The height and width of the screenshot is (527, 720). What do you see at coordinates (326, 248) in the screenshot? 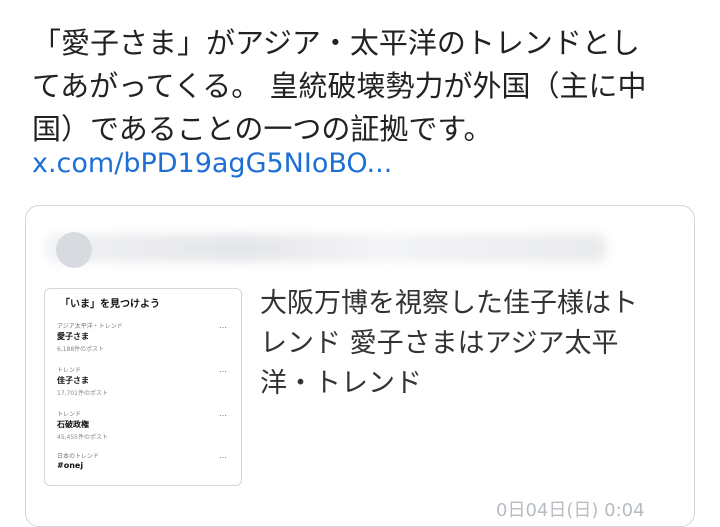
I see `redacted-author-info` at bounding box center [326, 248].